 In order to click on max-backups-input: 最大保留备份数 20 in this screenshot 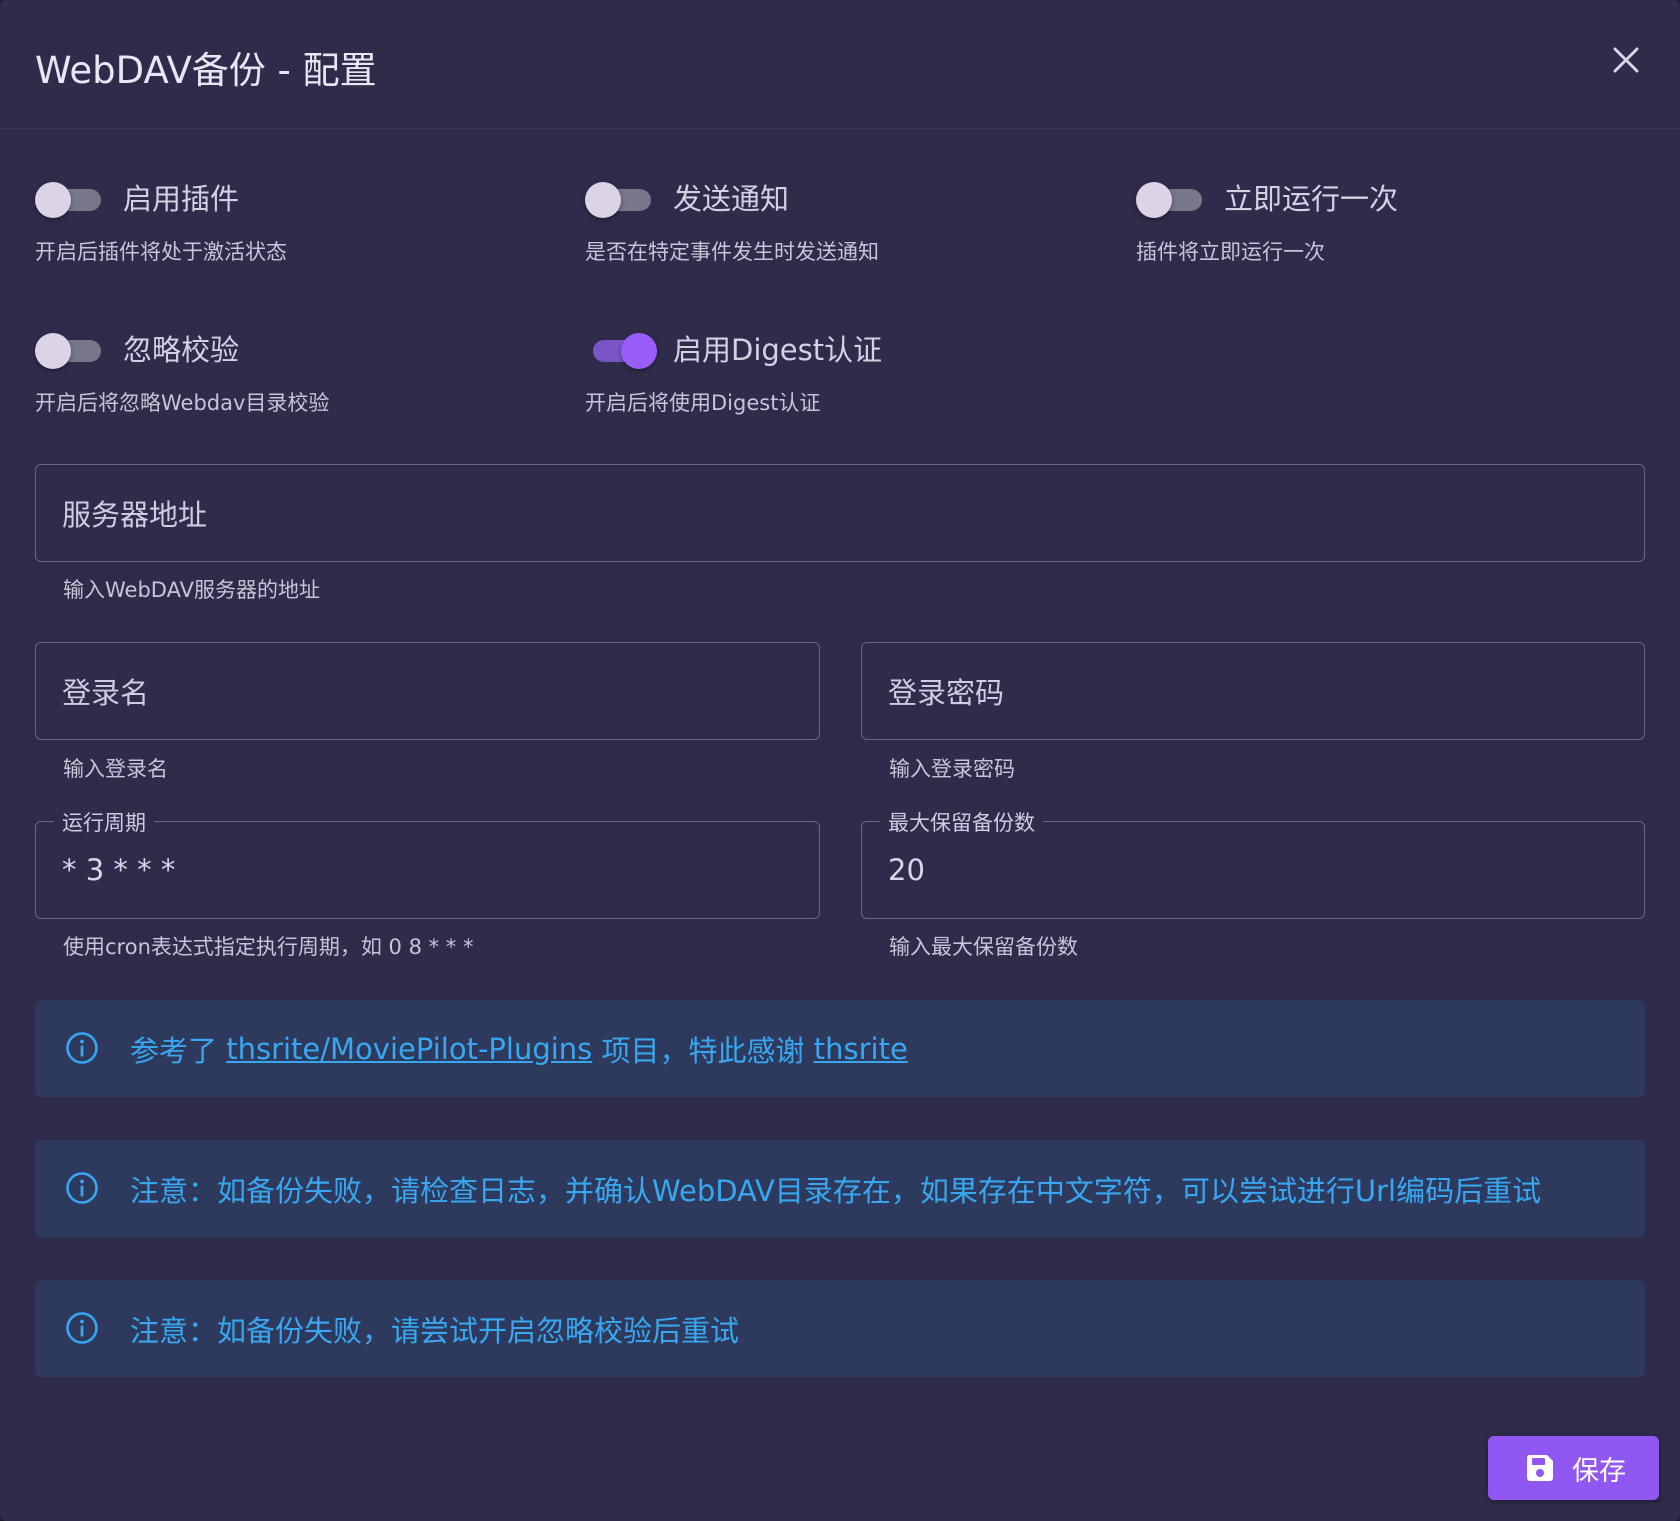, I will do `click(1253, 863)`.